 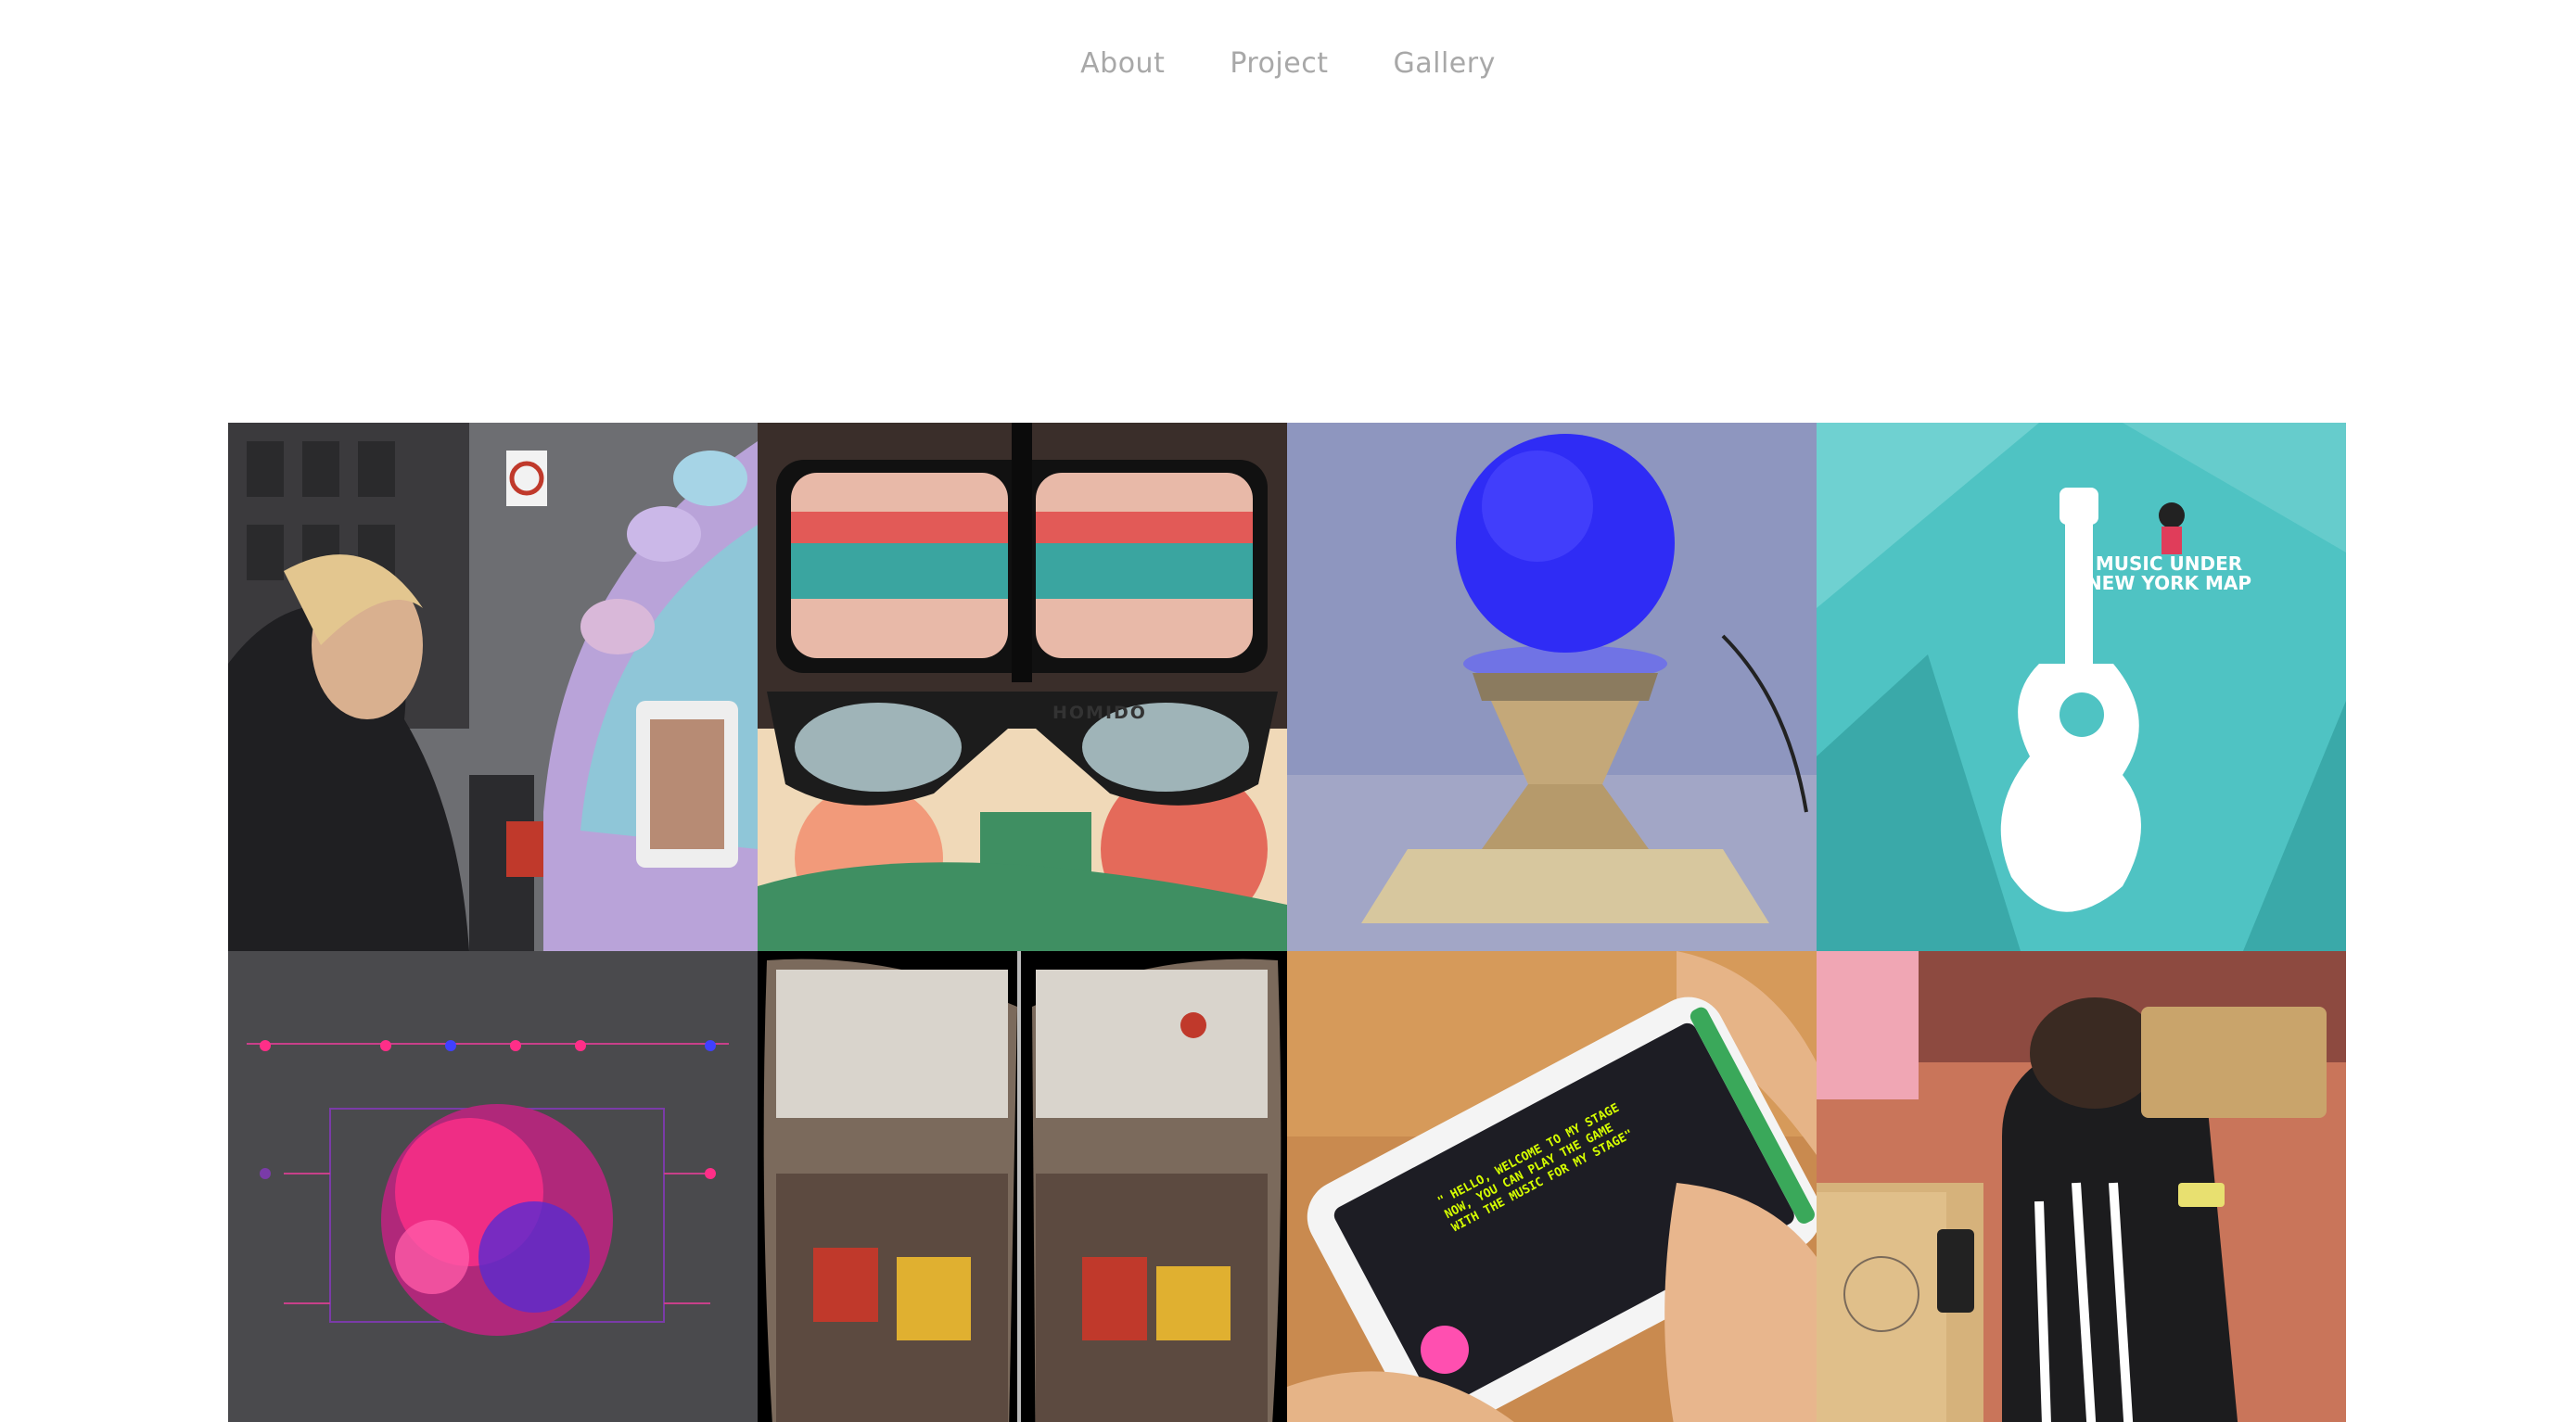 I want to click on gallery-tile-guitar-map: MUSIC UNDER NEW YORK MAP, so click(x=2082, y=687).